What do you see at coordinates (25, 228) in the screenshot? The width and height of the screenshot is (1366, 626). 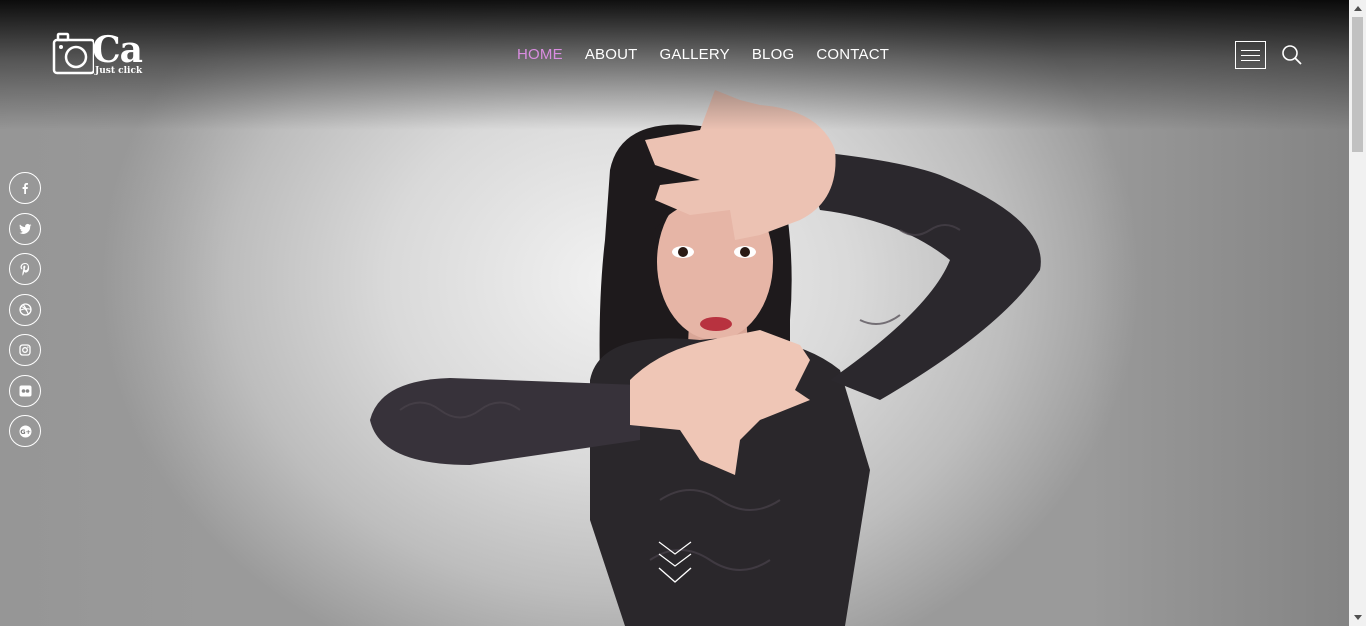 I see `twitter-icon` at bounding box center [25, 228].